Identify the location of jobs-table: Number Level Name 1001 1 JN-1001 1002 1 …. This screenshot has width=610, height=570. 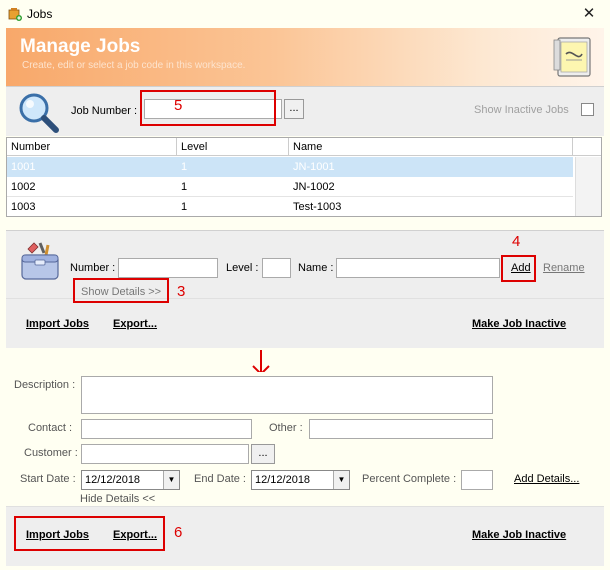
(304, 177).